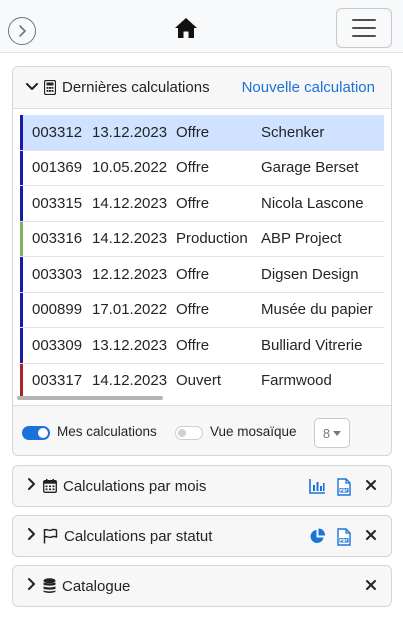 This screenshot has height=617, width=403. Describe the element at coordinates (90, 398) in the screenshot. I see `horizontal-scrollbar` at that location.